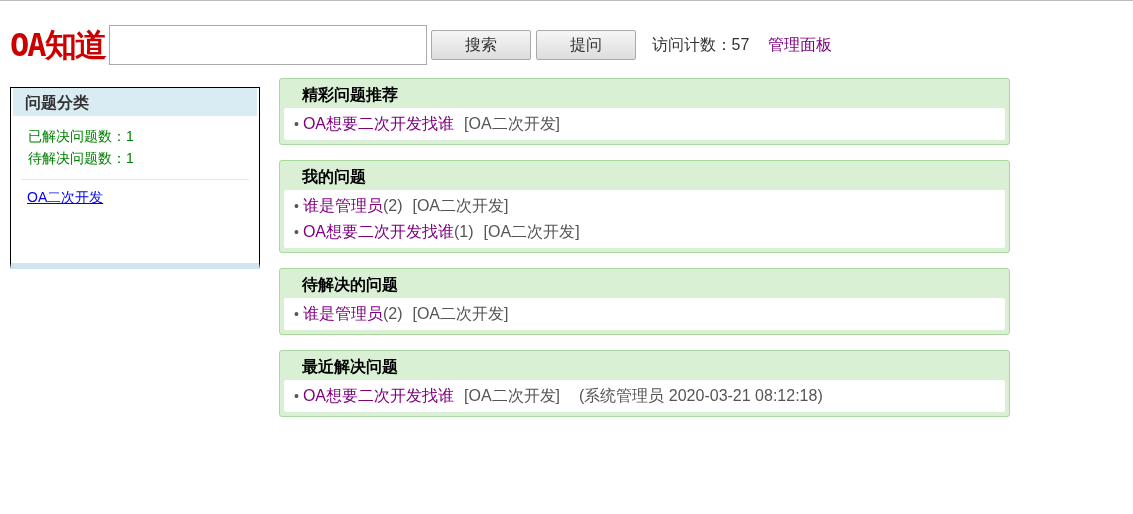 This screenshot has width=1133, height=514. I want to click on panel-title: 精彩问题推荐, so click(350, 95).